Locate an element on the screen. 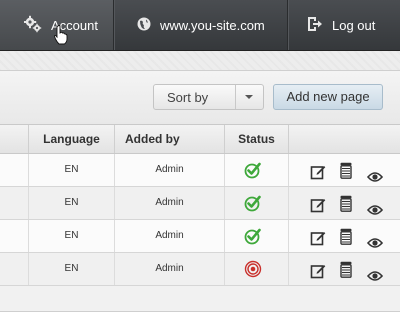 The image size is (400, 312). add-new-page-button: Add new page is located at coordinates (328, 97).